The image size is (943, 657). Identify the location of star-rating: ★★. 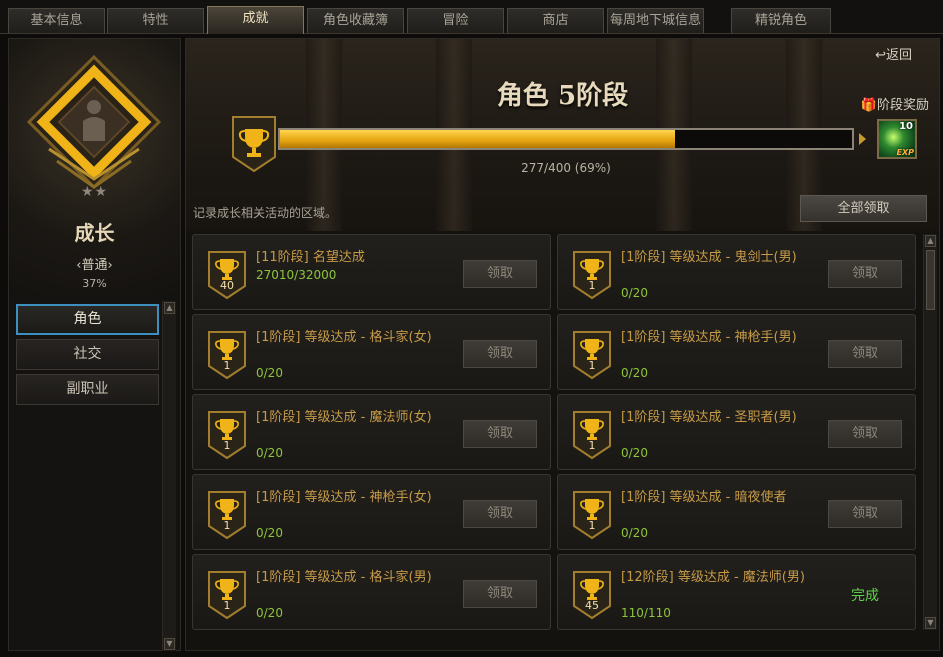
(94, 192).